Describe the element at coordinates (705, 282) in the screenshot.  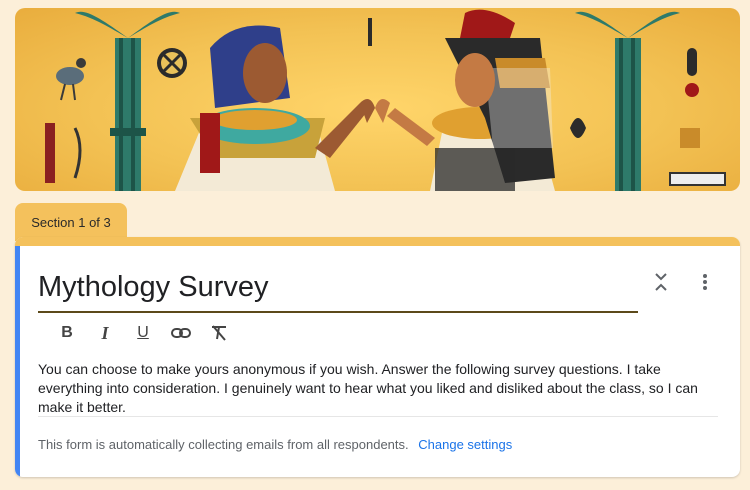
I see `more-options-icon` at that location.